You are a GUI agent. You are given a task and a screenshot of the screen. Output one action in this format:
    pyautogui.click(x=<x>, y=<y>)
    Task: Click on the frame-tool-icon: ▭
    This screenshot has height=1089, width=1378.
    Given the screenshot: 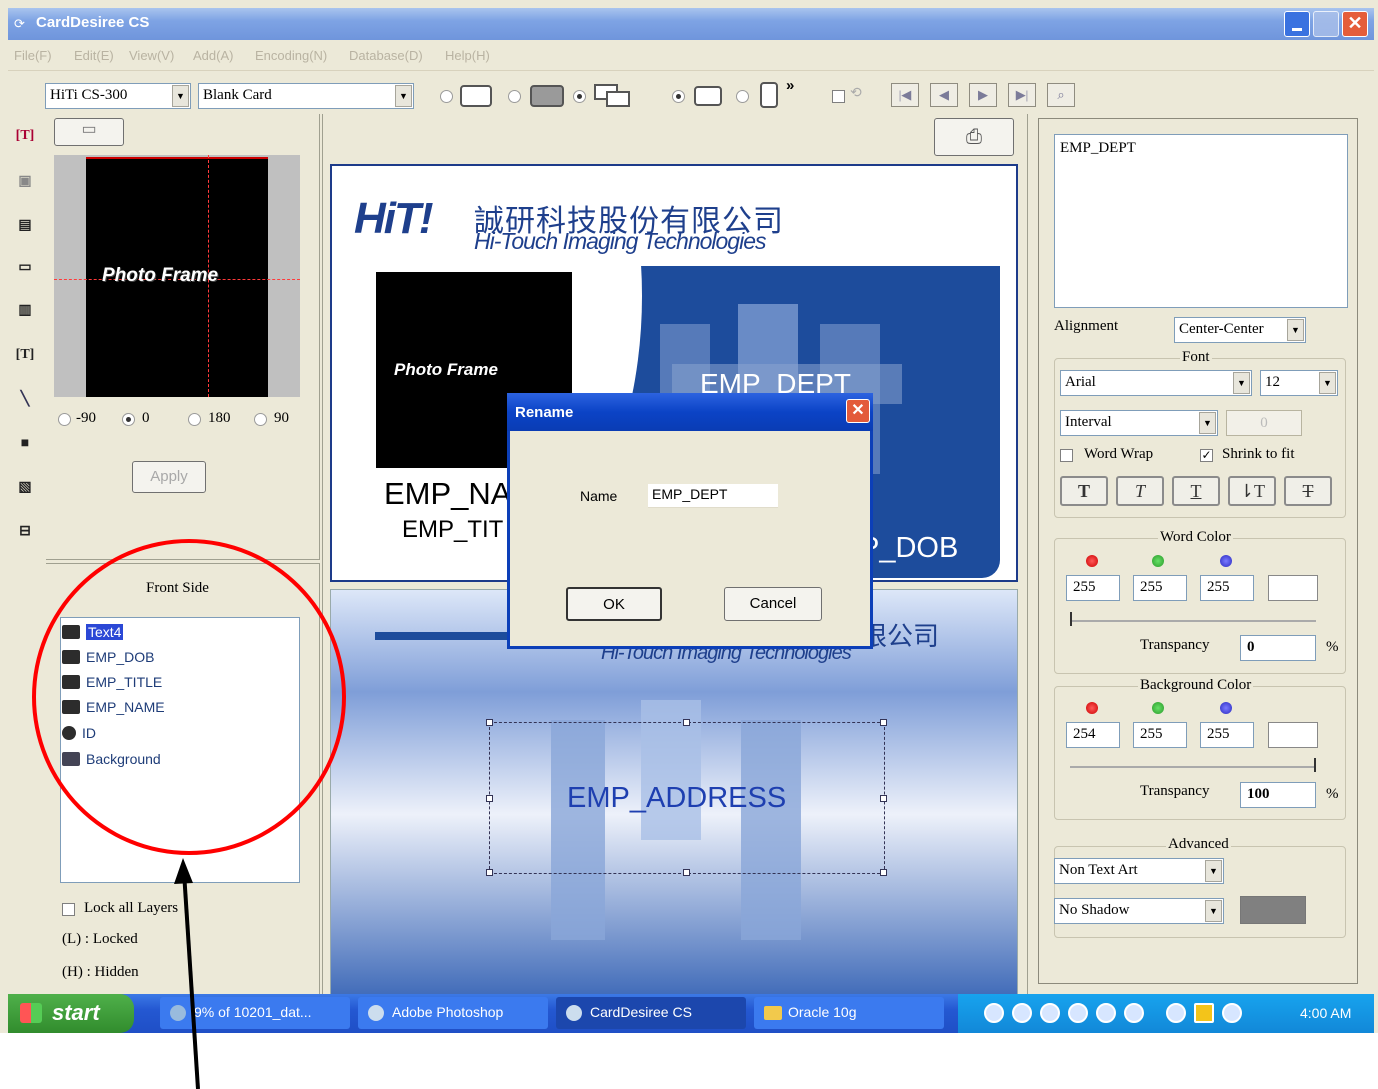 What is the action you would take?
    pyautogui.click(x=25, y=269)
    